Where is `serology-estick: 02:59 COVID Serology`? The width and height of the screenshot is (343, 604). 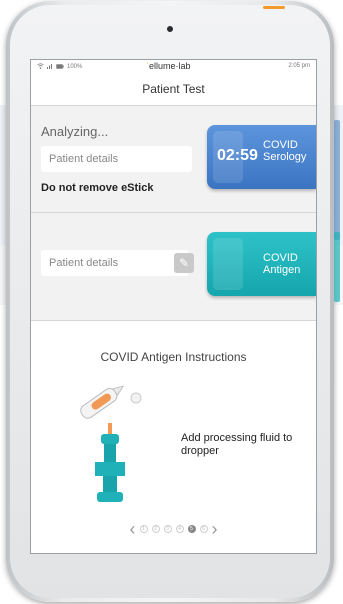 serology-estick: 02:59 COVID Serology is located at coordinates (261, 157).